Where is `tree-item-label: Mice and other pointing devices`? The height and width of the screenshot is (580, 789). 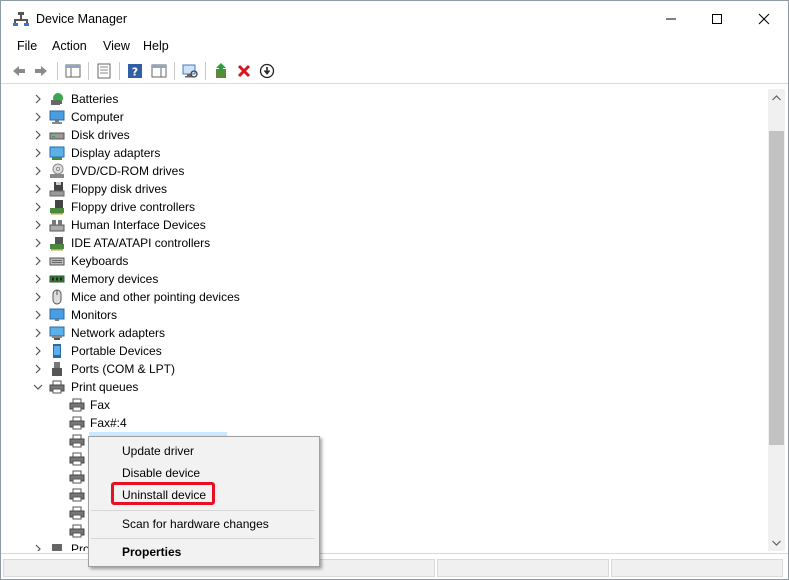 tree-item-label: Mice and other pointing devices is located at coordinates (155, 297).